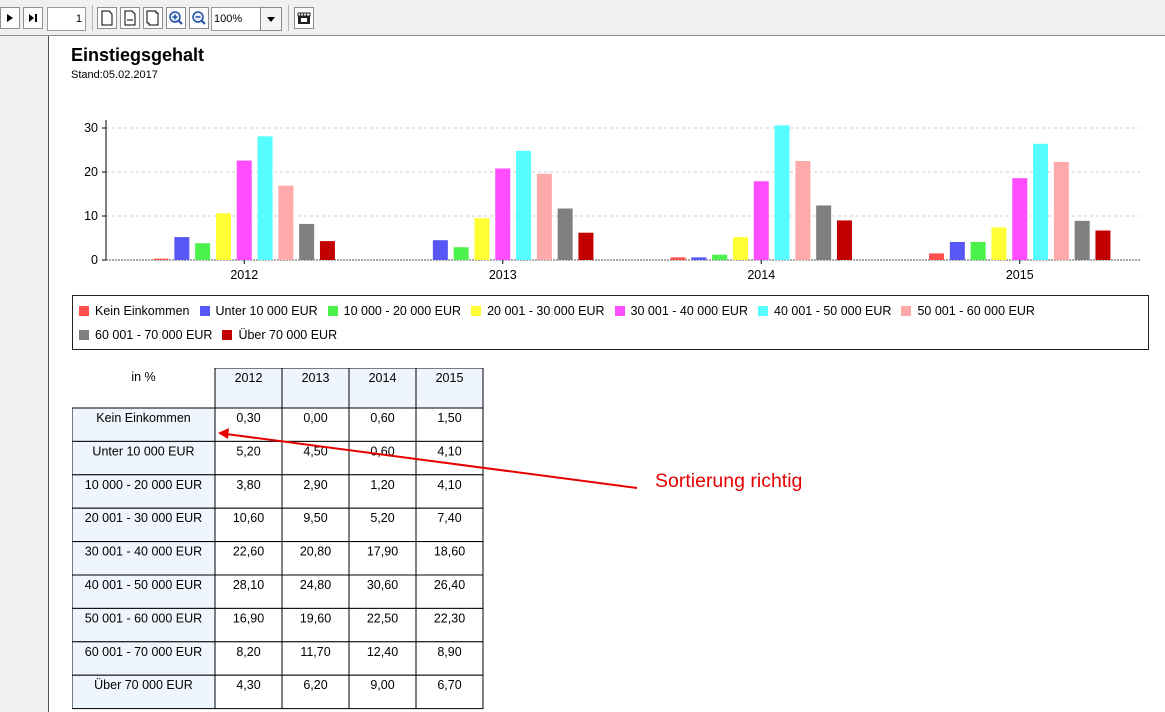 The width and height of the screenshot is (1165, 712). Describe the element at coordinates (449, 618) in the screenshot. I see `cell-value: 22,30` at that location.